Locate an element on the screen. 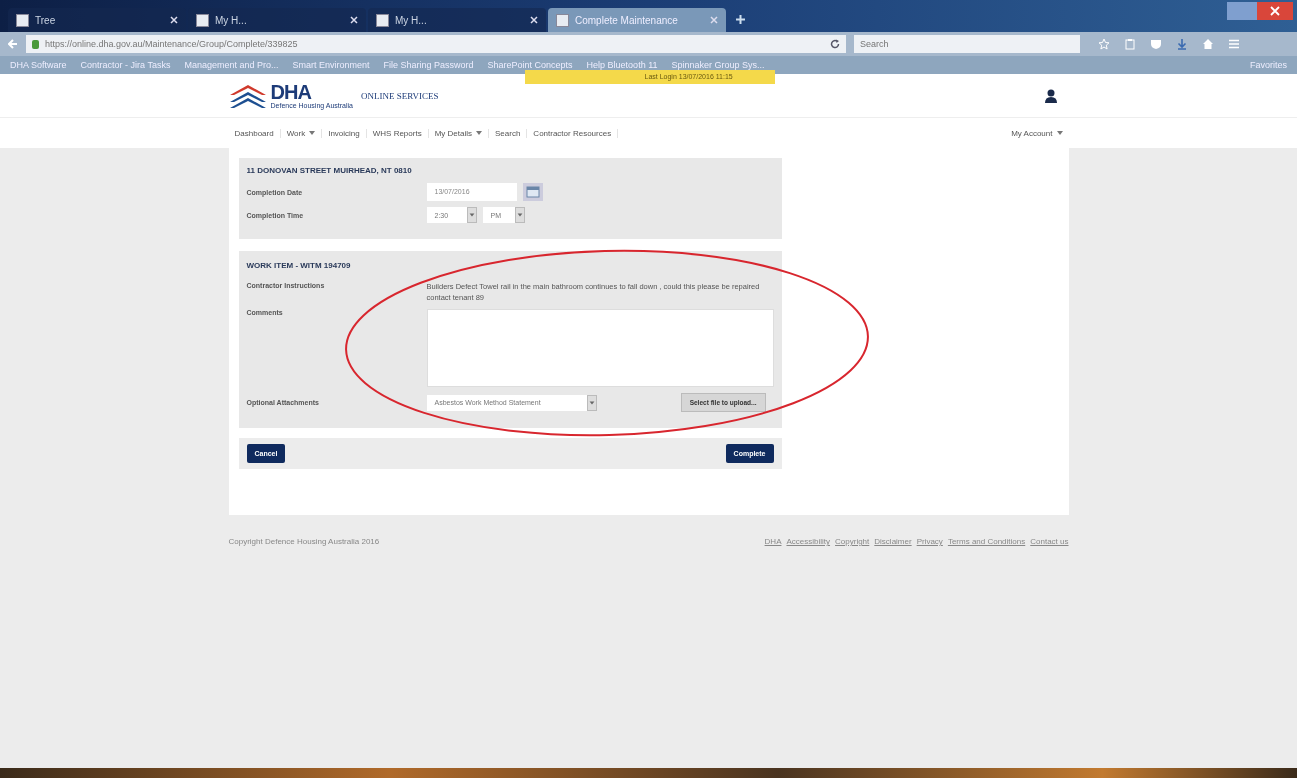 The image size is (1297, 778). section-title: WORK ITEM - WITM 194709 is located at coordinates (299, 265).